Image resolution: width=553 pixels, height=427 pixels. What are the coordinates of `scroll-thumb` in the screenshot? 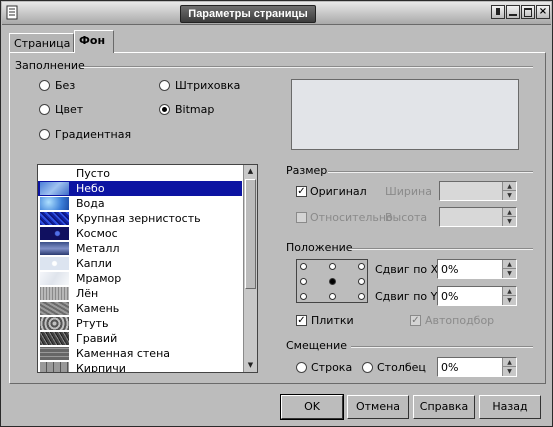 It's located at (250, 234).